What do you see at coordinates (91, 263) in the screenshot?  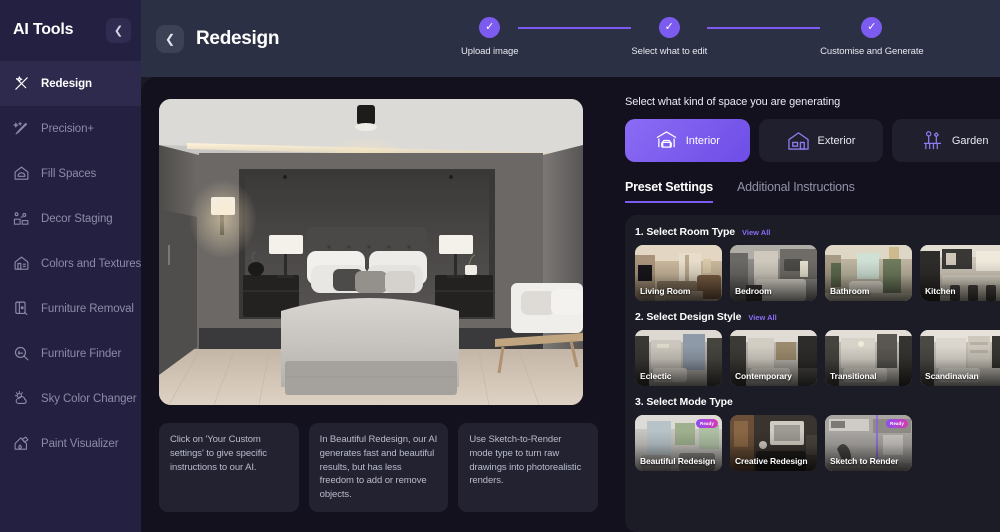 I see `sidebar-item-label: Colors and Textures` at bounding box center [91, 263].